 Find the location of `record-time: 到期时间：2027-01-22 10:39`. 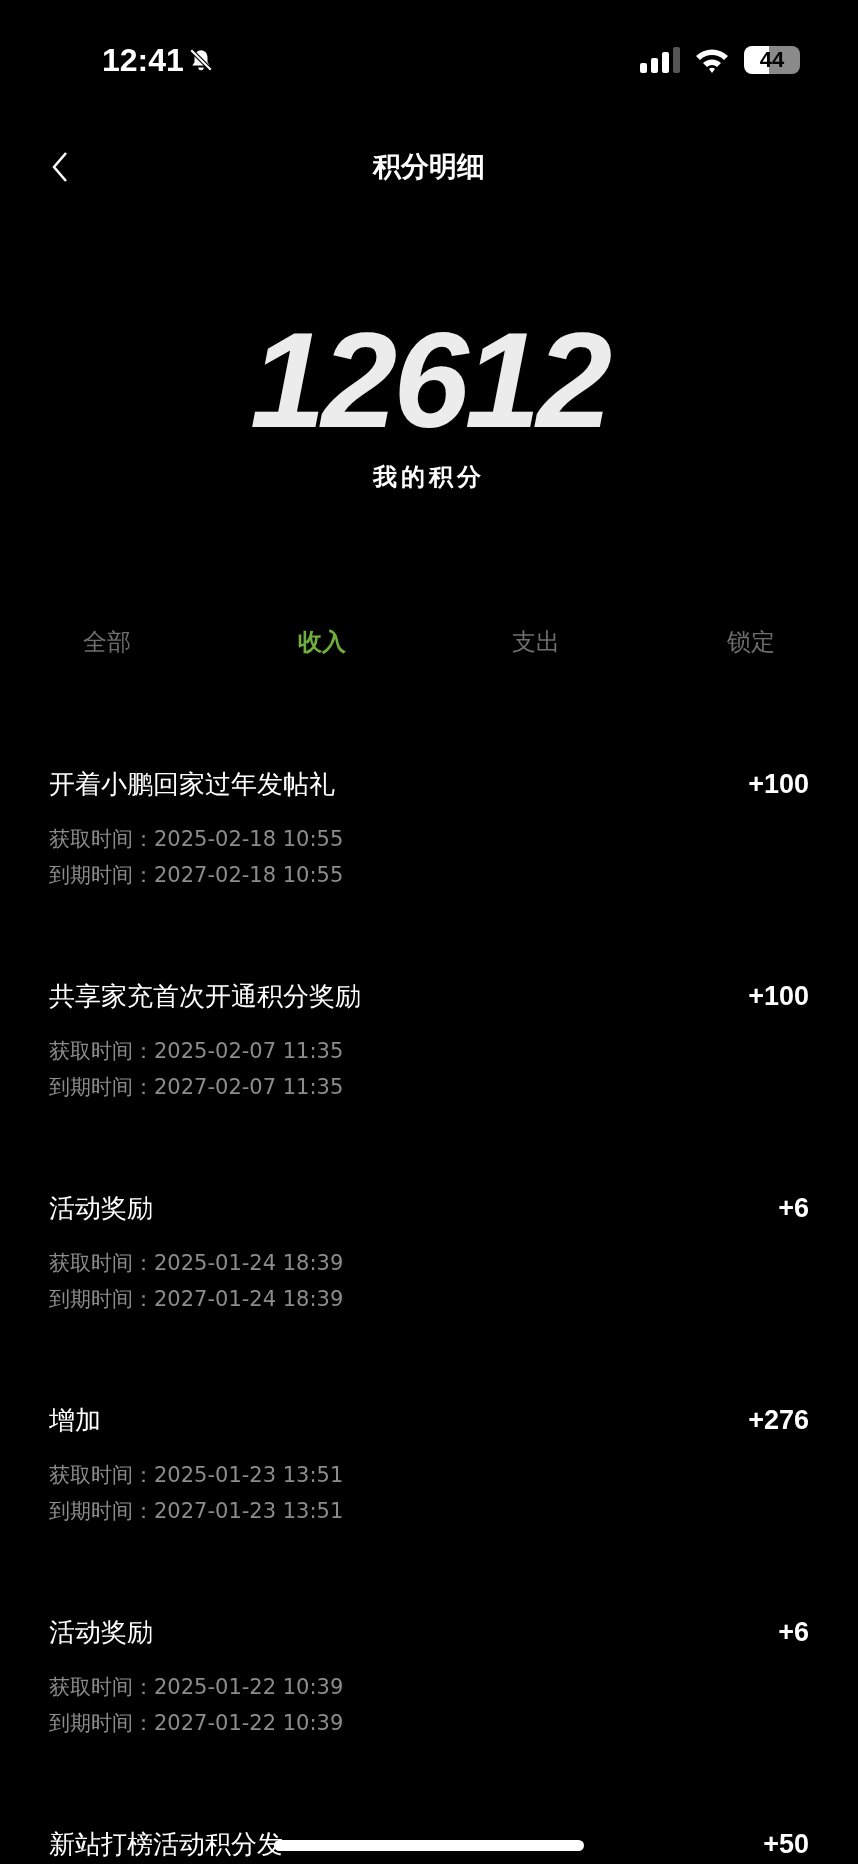

record-time: 到期时间：2027-01-22 10:39 is located at coordinates (196, 1723).